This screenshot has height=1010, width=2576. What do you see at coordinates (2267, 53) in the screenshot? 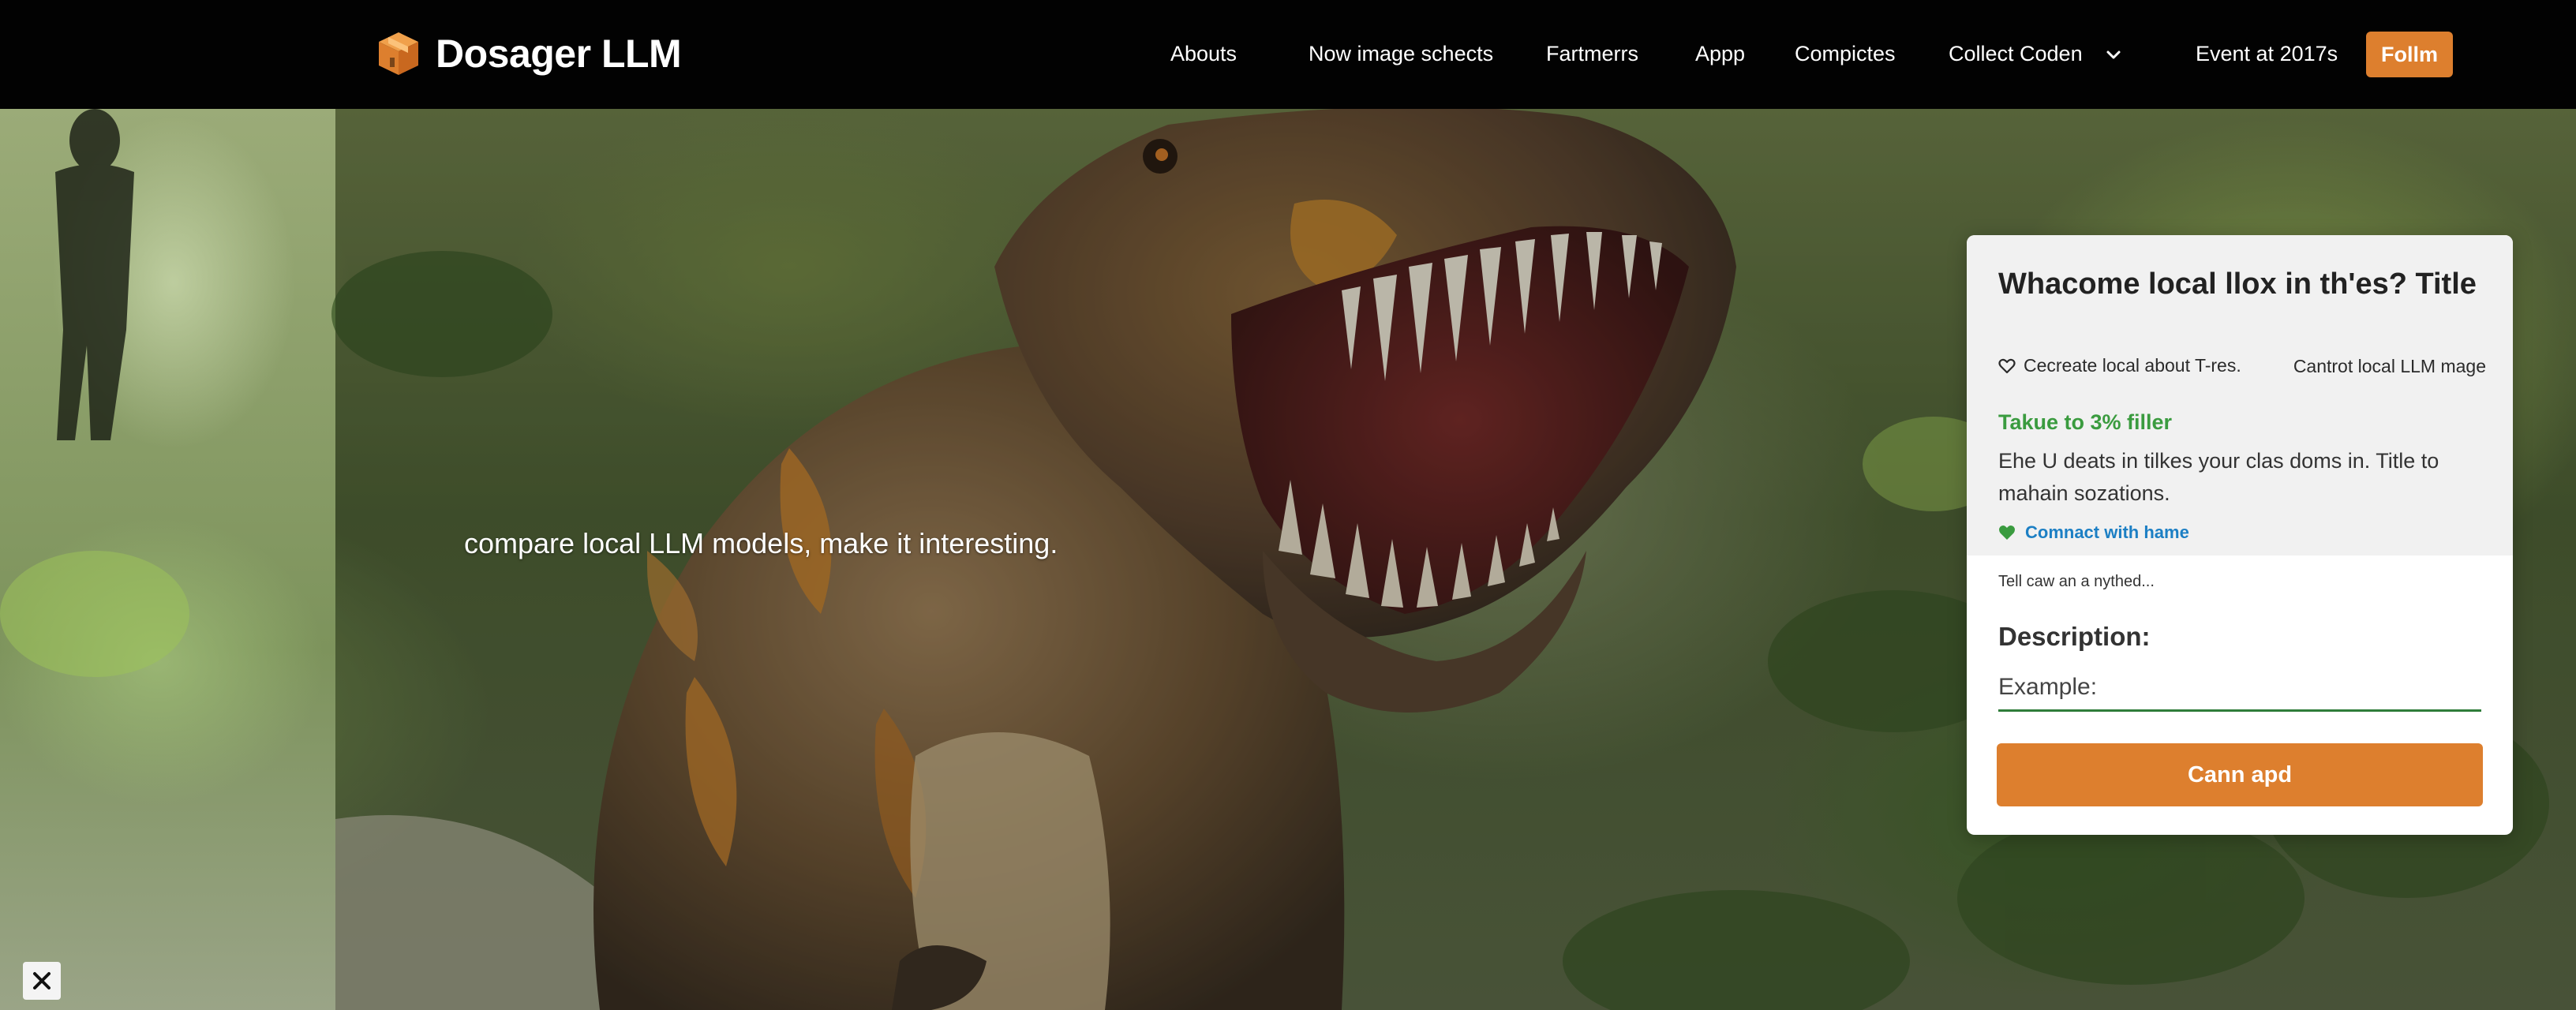
I see `nav-item-event: Event at 2017s` at bounding box center [2267, 53].